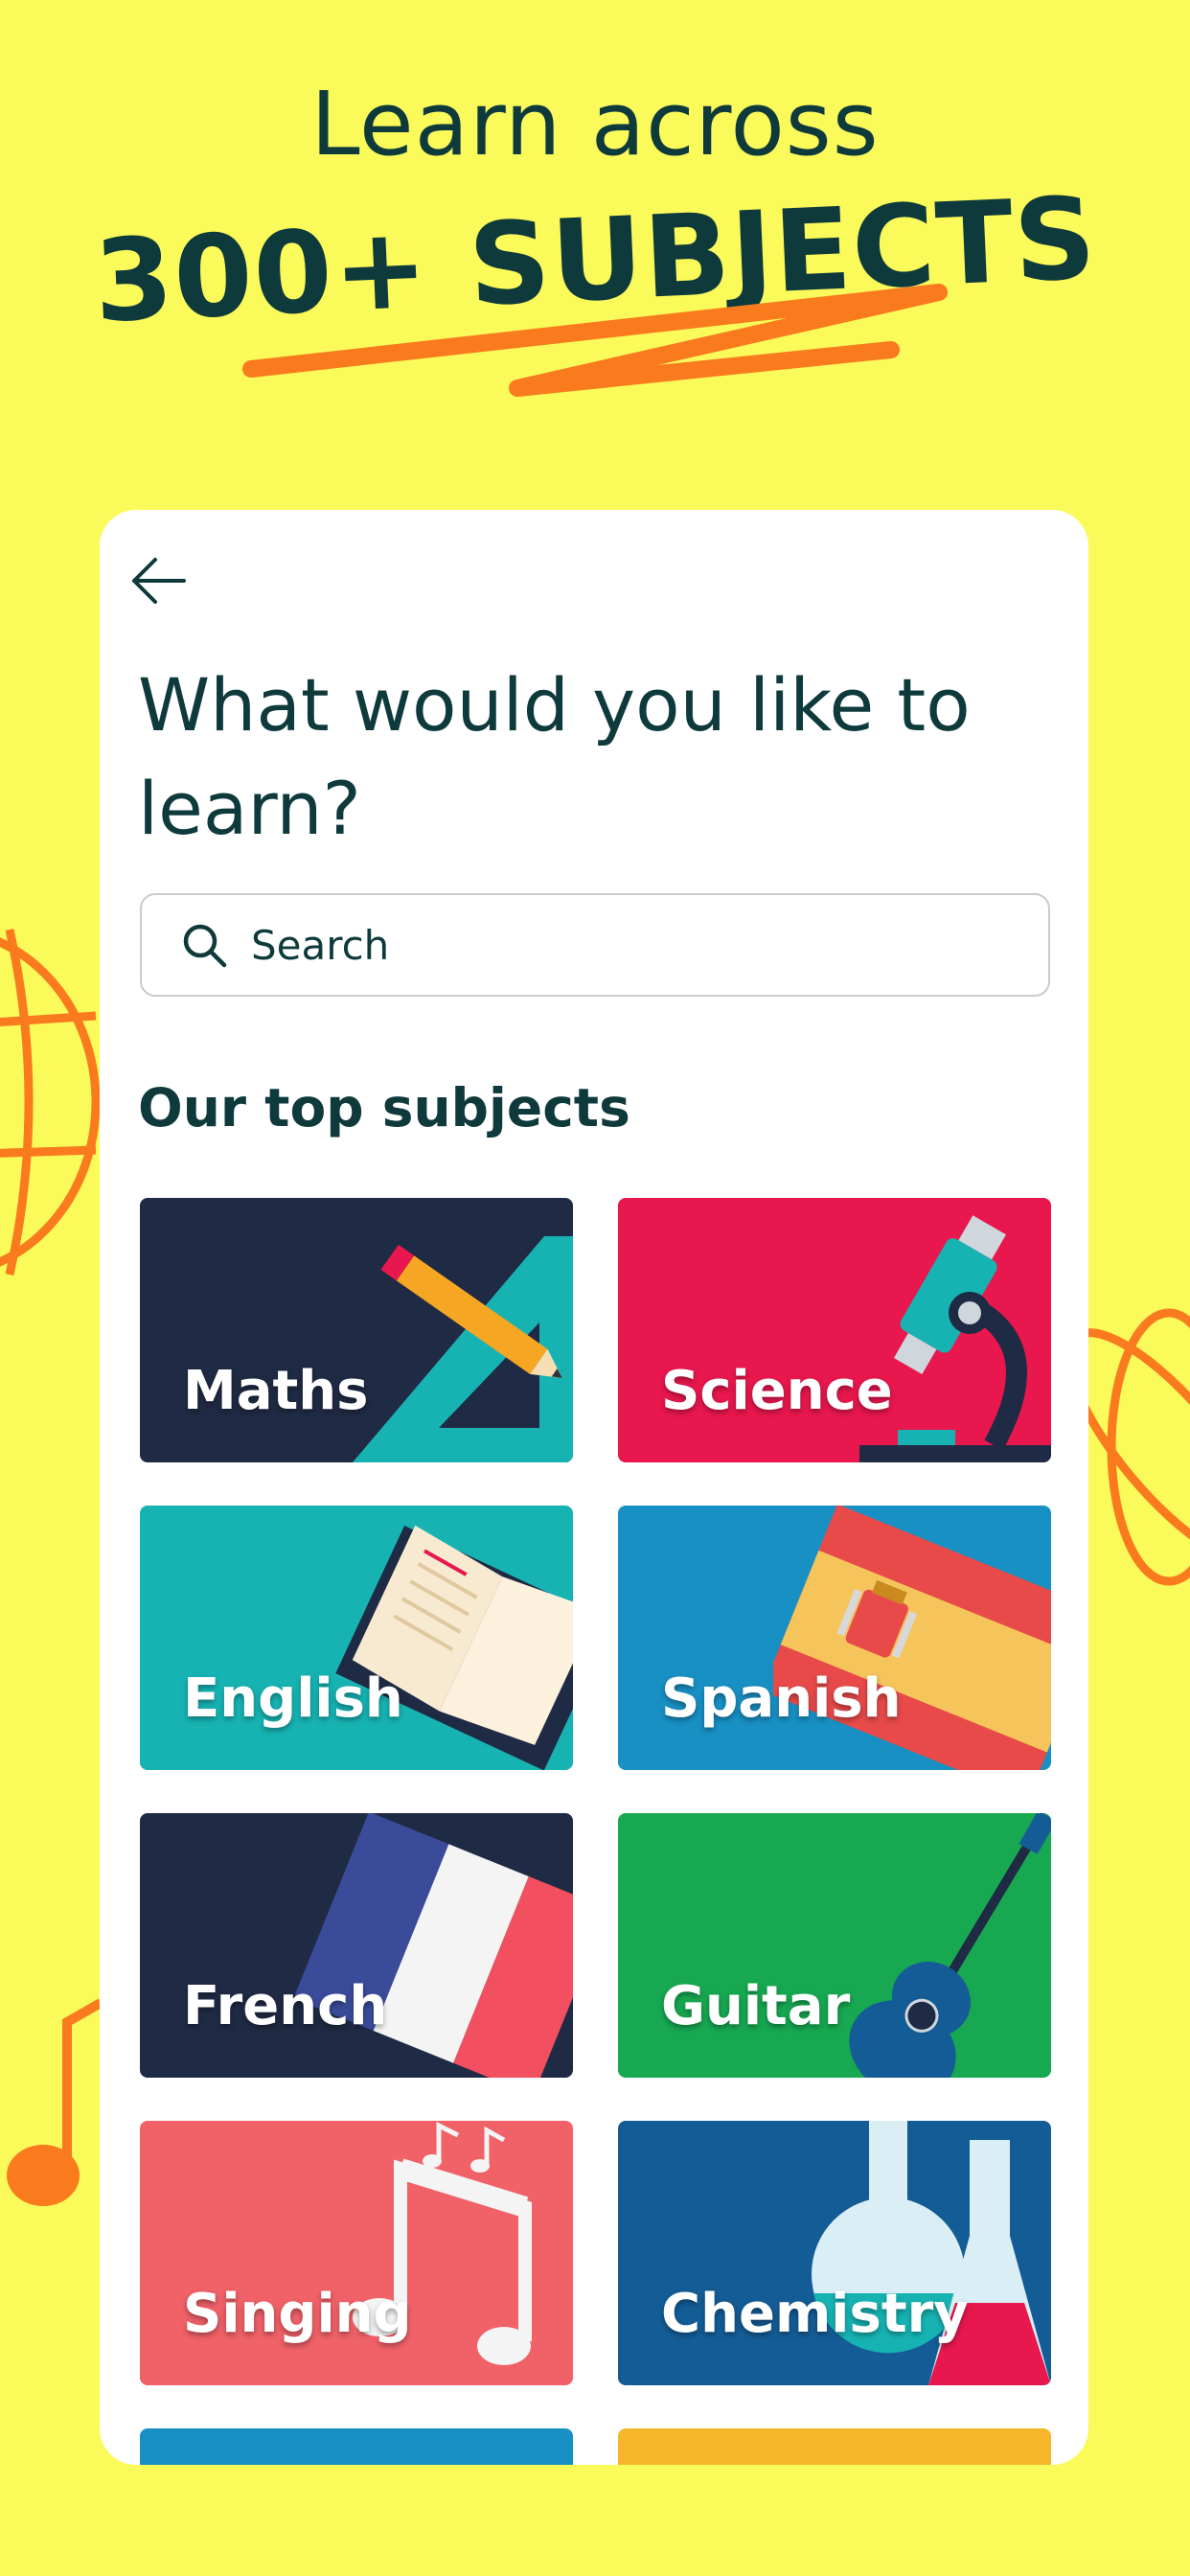  I want to click on page-title: What would you like to learn?, so click(555, 757).